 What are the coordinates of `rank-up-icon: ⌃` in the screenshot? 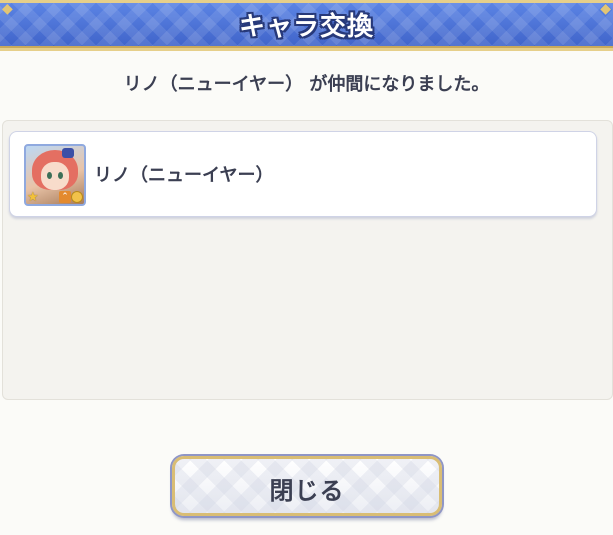 It's located at (65, 197).